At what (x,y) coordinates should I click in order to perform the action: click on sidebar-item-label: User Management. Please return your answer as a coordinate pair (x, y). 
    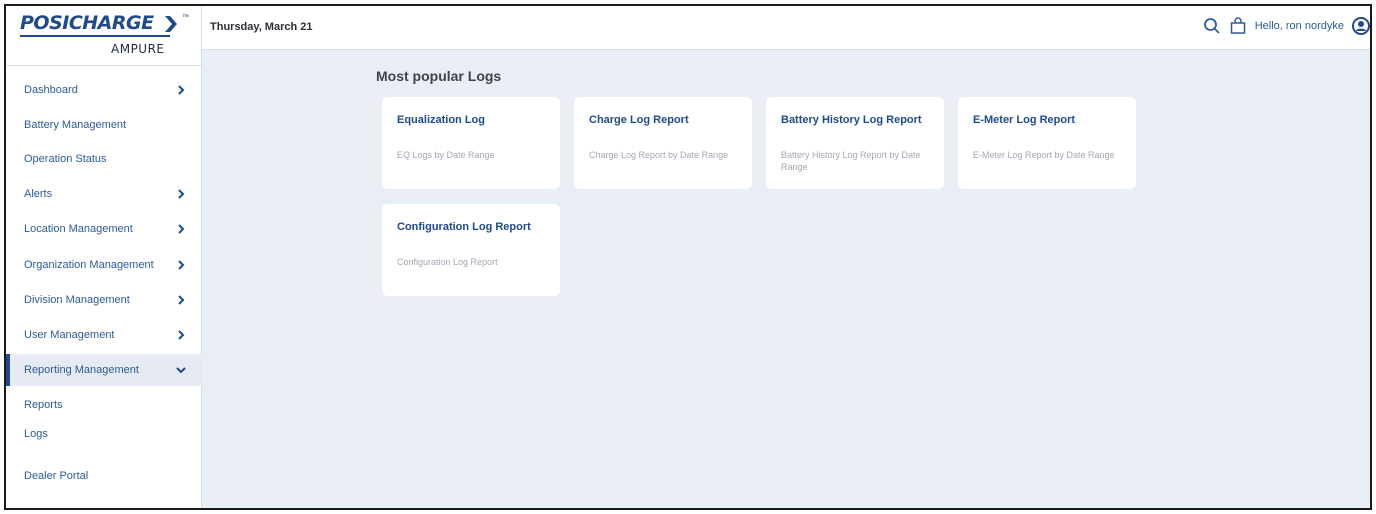
    Looking at the image, I should click on (69, 335).